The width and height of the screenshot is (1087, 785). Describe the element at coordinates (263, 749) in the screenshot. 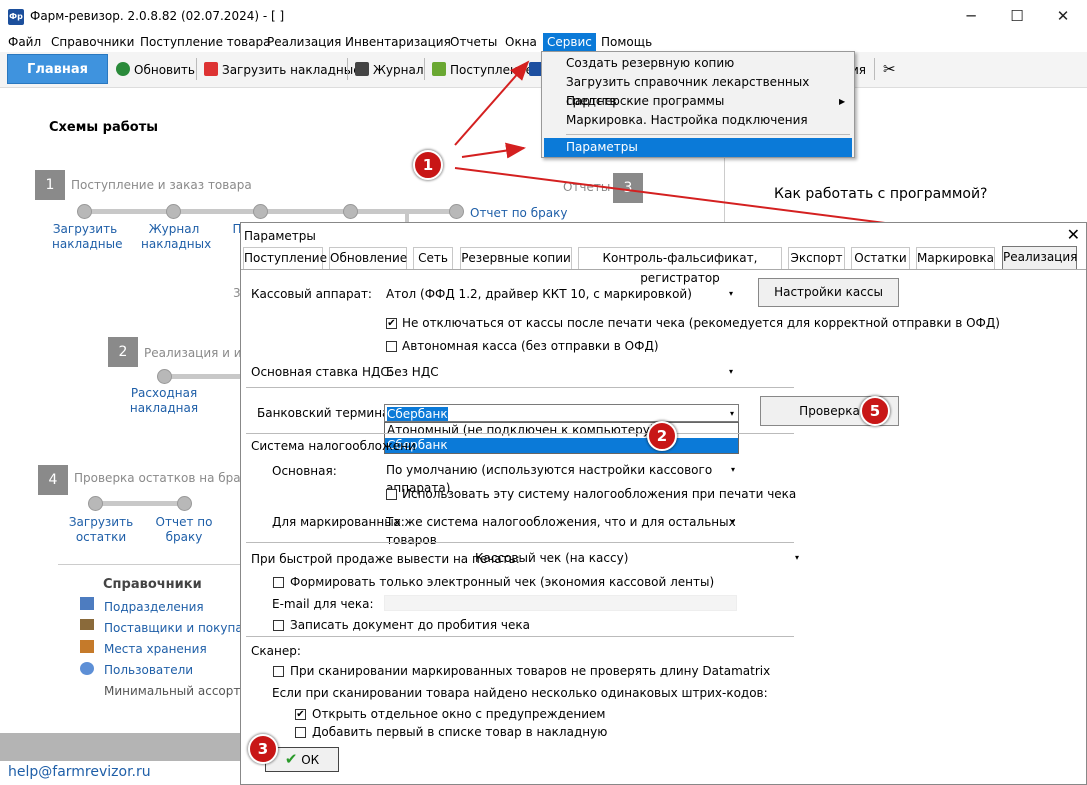

I see `step-badge-3: 3` at that location.